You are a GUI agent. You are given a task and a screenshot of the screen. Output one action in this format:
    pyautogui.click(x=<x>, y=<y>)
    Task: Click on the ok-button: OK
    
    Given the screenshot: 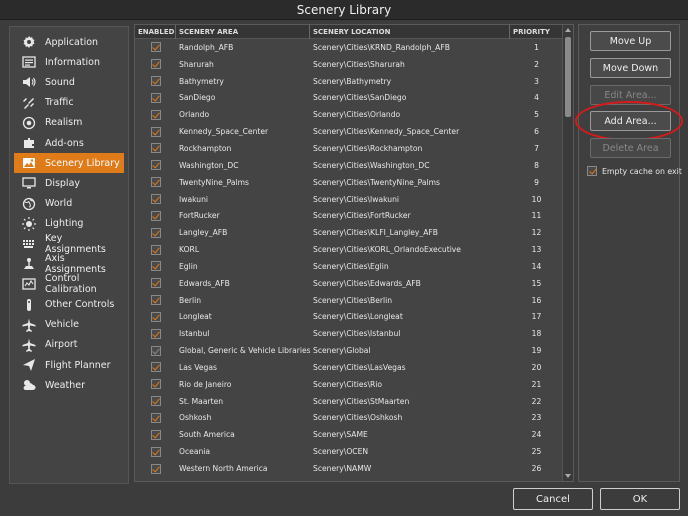 What is the action you would take?
    pyautogui.click(x=640, y=499)
    